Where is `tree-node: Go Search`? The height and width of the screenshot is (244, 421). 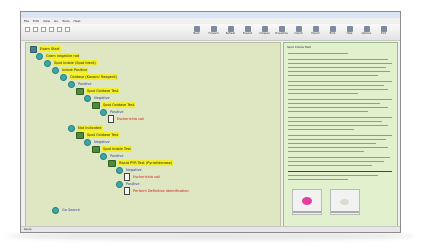 tree-node: Go Search is located at coordinates (66, 210).